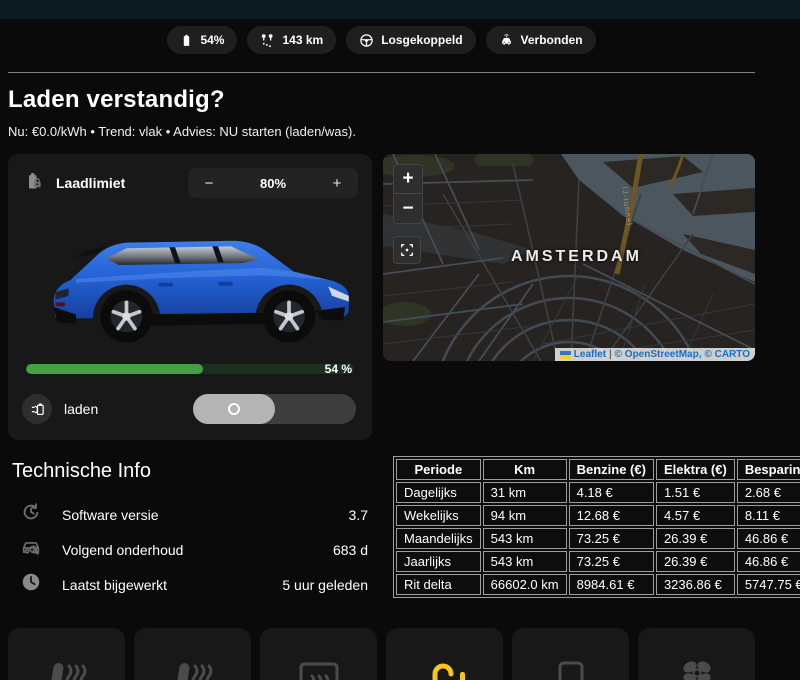  Describe the element at coordinates (658, 354) in the screenshot. I see `osm-link: © OpenStreetMap,` at that location.